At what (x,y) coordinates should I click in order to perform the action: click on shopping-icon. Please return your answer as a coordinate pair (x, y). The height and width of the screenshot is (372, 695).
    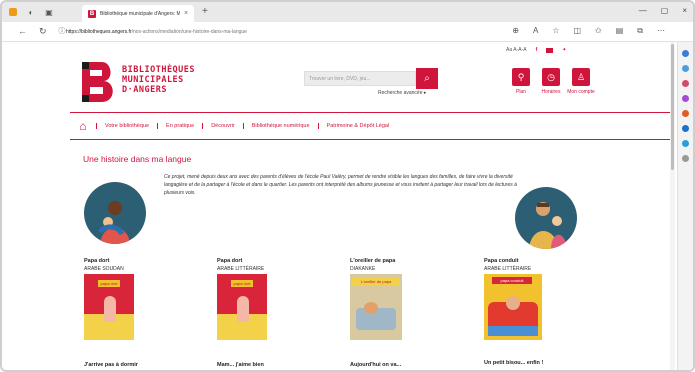
    Looking at the image, I should click on (685, 68).